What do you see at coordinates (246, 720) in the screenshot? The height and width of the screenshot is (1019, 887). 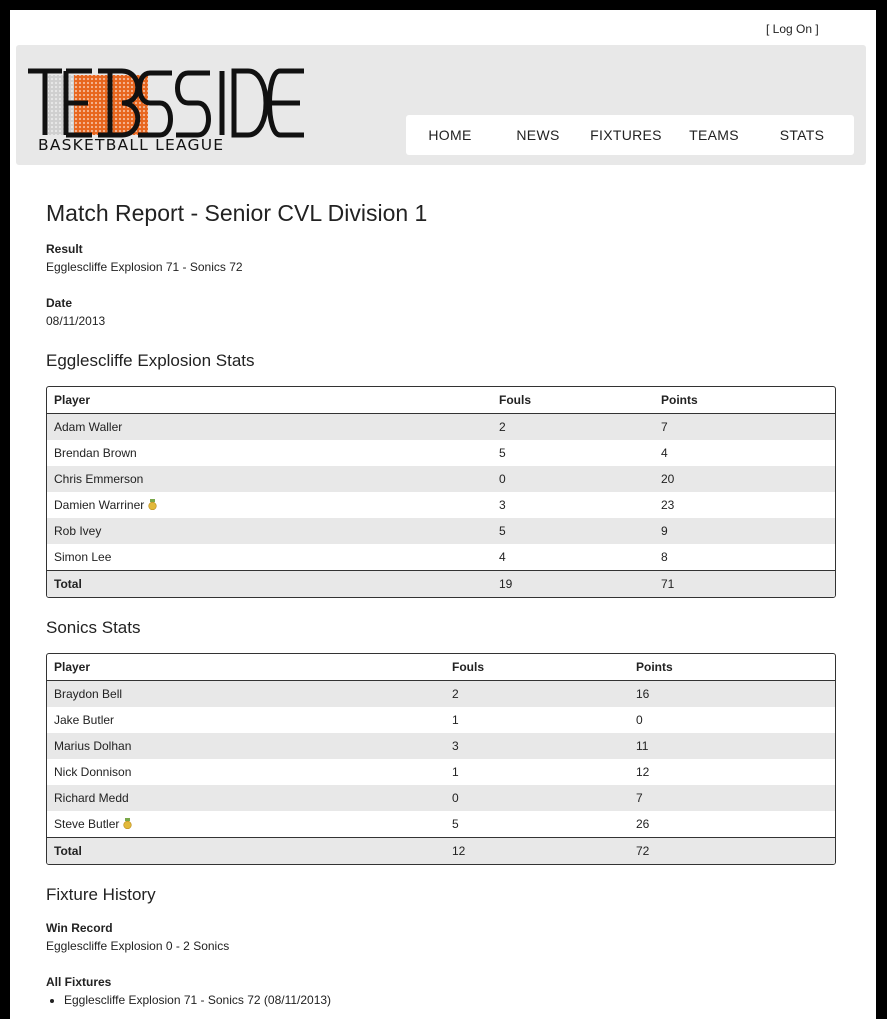 I see `player-cell: Jake Butler` at bounding box center [246, 720].